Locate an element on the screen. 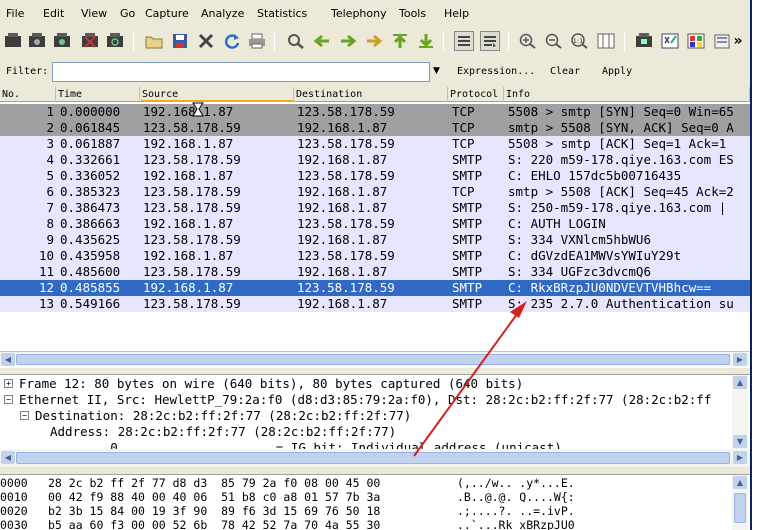 This screenshot has width=769, height=530. zoom-out-icon is located at coordinates (554, 41).